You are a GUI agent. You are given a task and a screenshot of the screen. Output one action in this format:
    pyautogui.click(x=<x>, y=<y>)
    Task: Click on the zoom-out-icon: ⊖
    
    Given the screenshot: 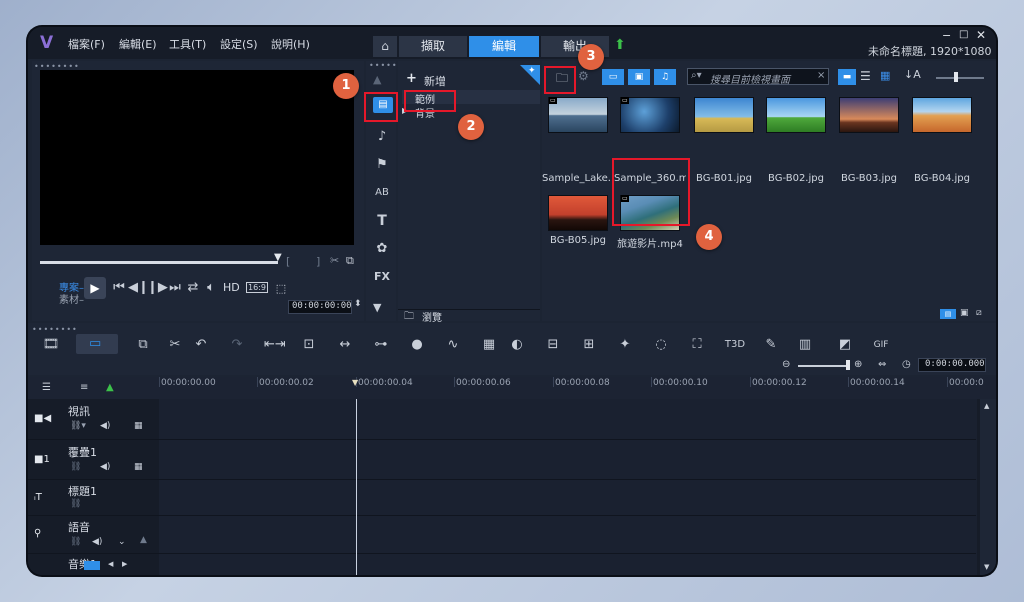 What is the action you would take?
    pyautogui.click(x=786, y=364)
    